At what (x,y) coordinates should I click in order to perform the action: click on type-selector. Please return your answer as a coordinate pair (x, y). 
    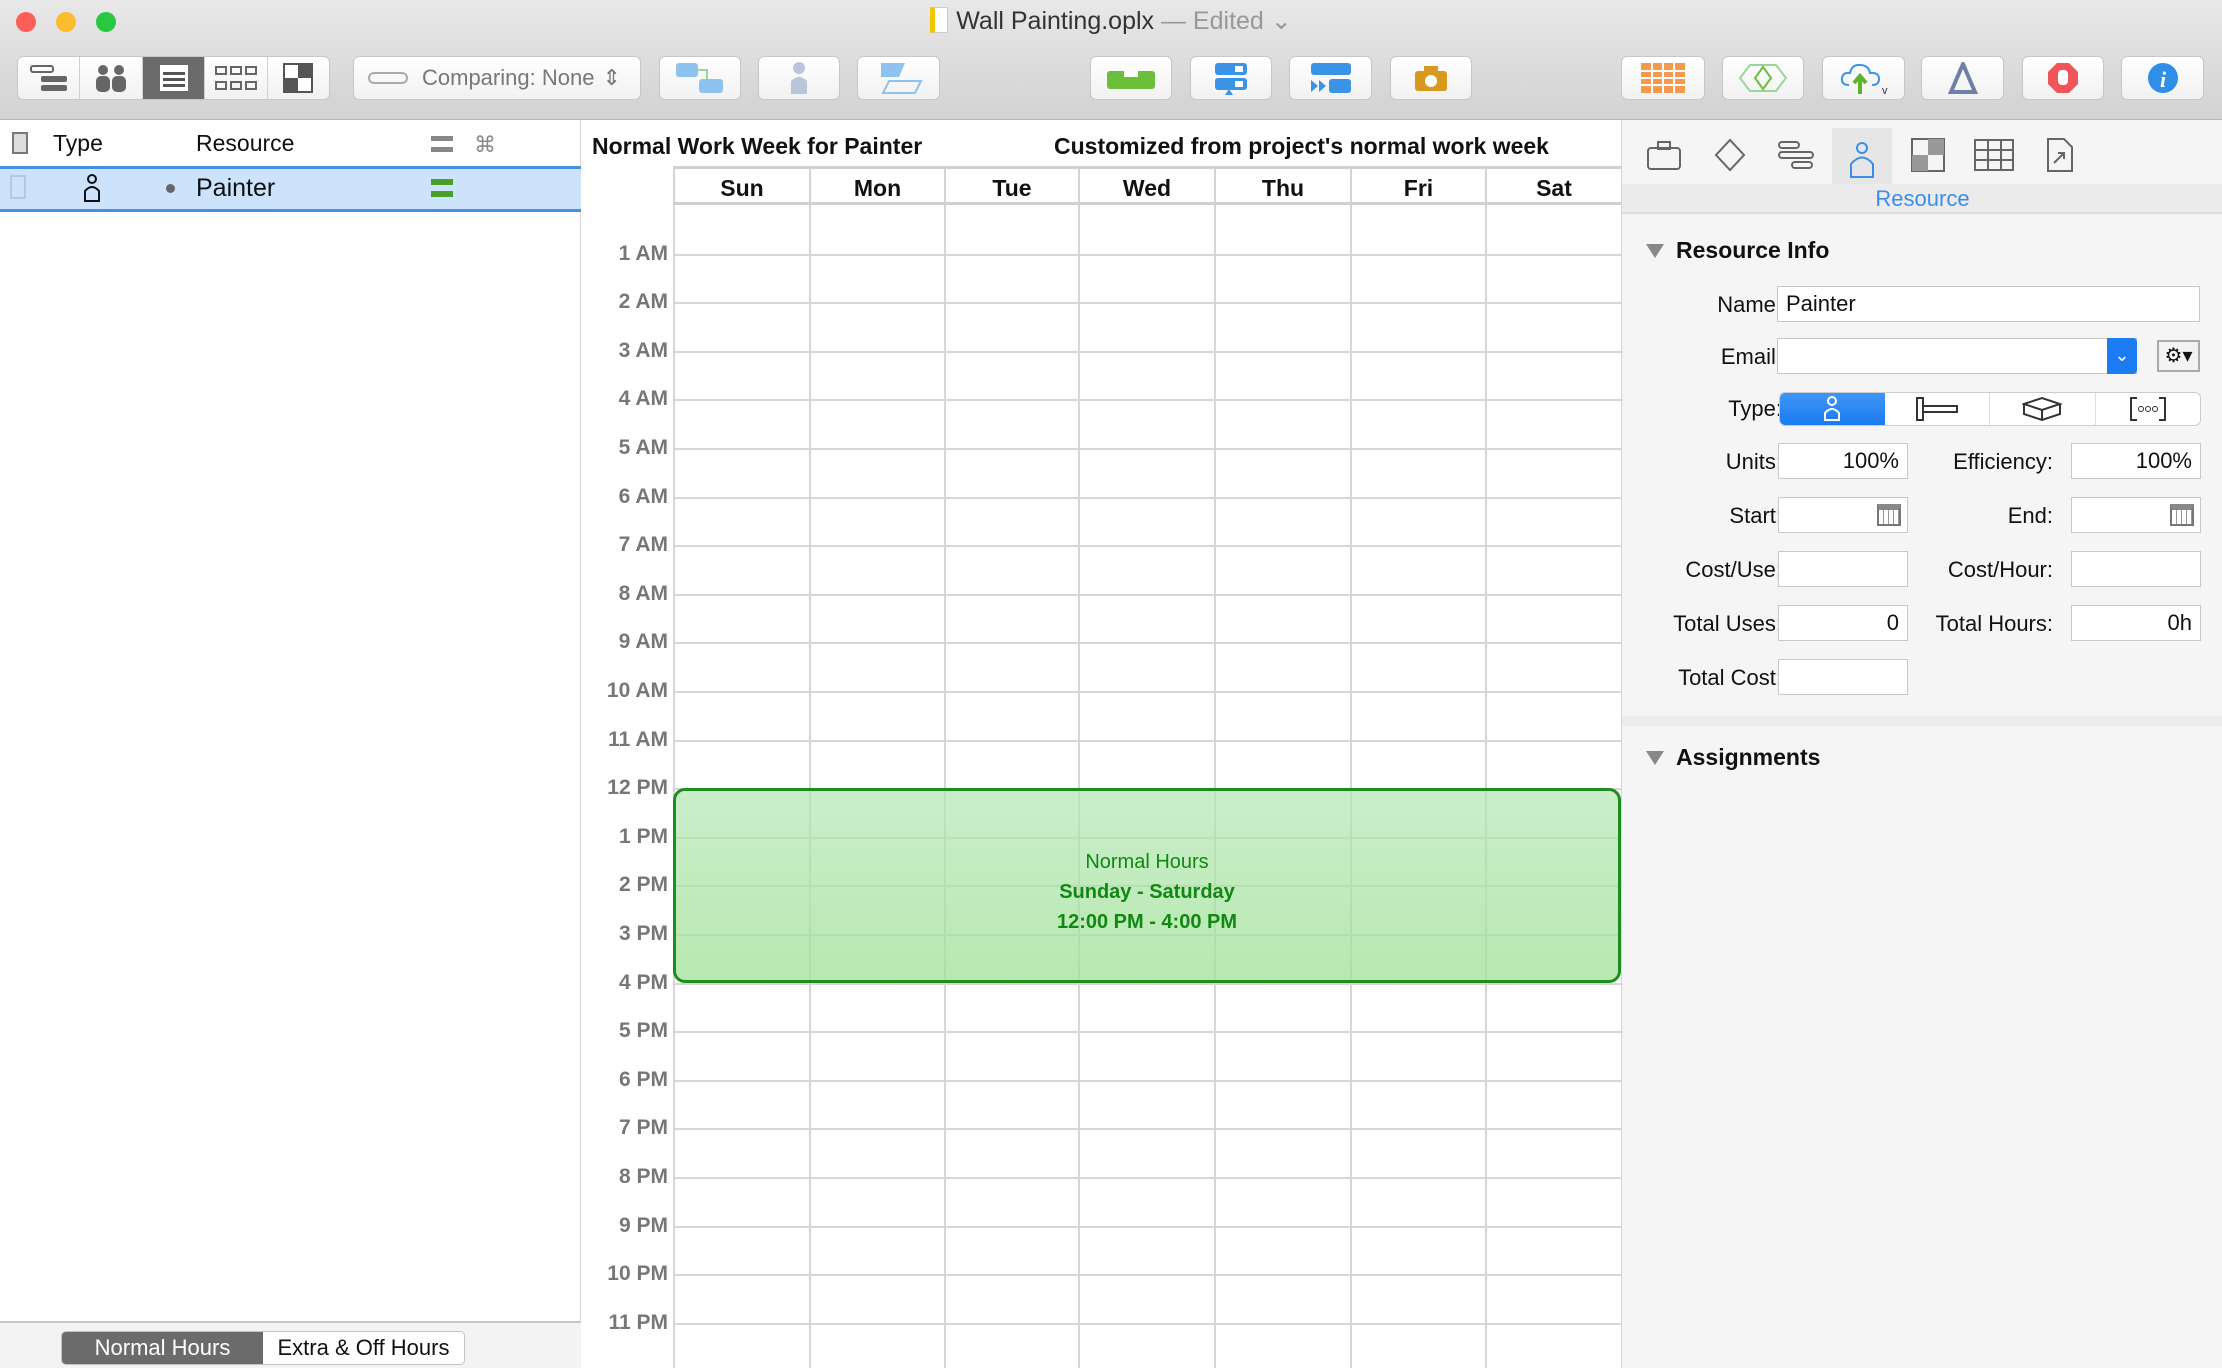
    Looking at the image, I should click on (1990, 409).